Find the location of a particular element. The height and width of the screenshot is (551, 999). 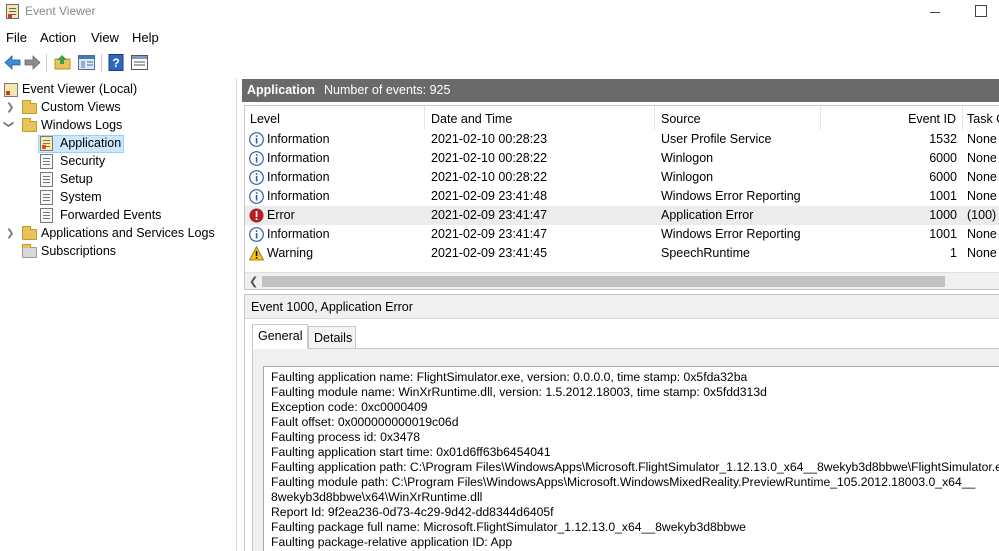

description-line: 8wekyb3d8bbwe\x64\WinXrRuntime.dll is located at coordinates (377, 497).